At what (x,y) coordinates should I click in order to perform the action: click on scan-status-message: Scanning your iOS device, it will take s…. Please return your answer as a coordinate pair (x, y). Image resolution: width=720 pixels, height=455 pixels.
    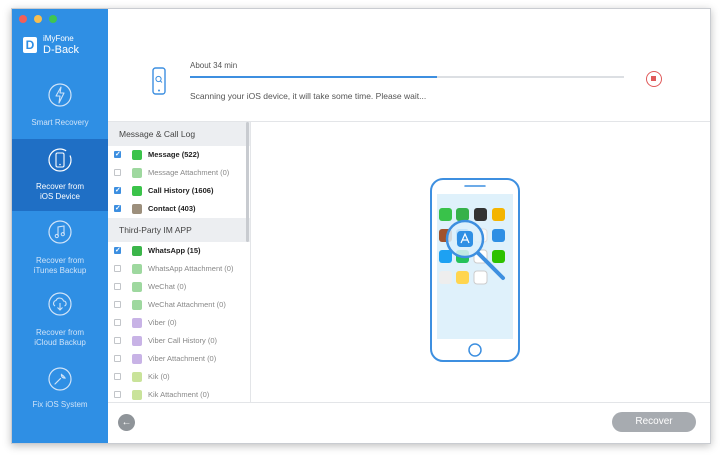
    Looking at the image, I should click on (308, 96).